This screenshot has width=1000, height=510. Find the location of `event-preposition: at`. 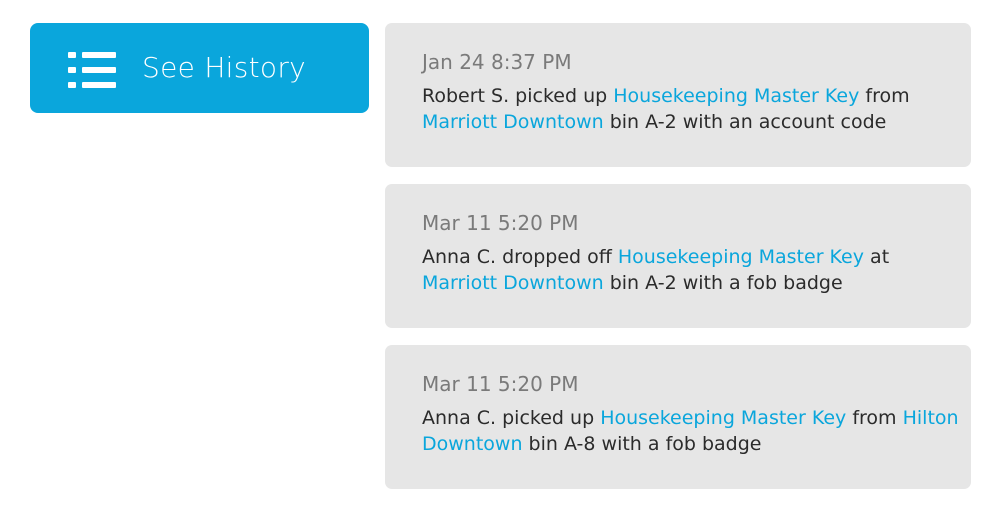

event-preposition: at is located at coordinates (880, 257).